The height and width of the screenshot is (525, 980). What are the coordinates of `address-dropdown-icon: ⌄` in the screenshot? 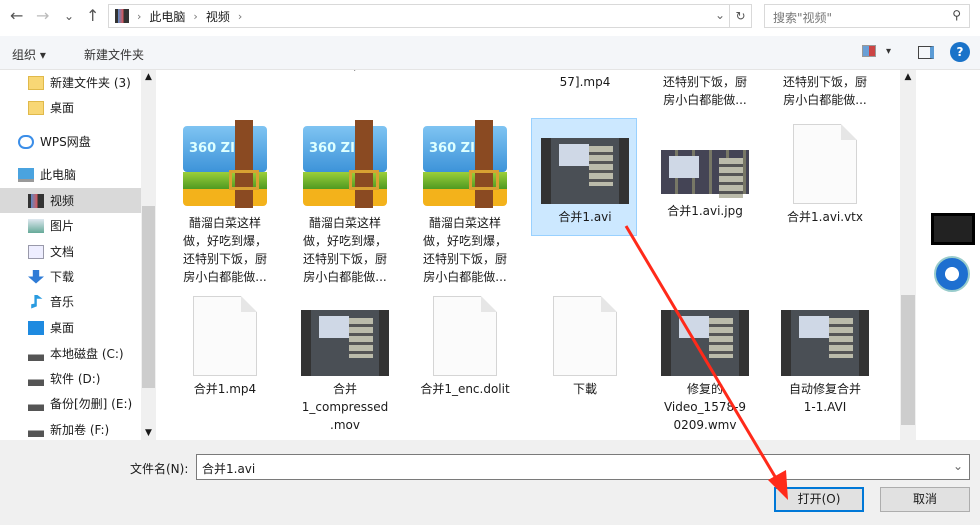 It's located at (720, 15).